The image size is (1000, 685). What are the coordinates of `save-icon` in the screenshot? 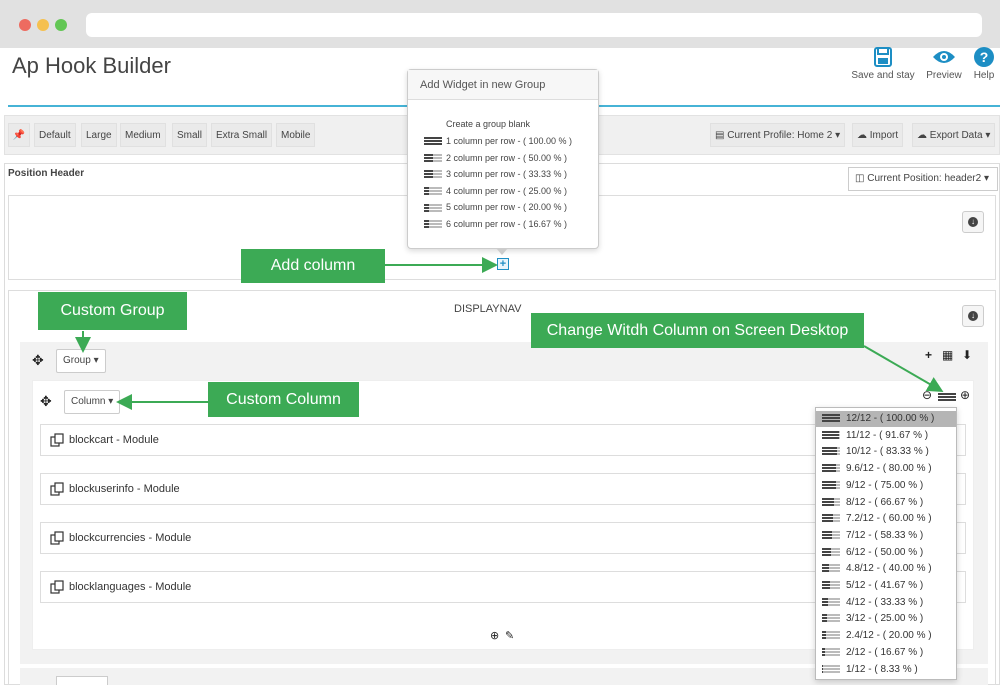 It's located at (883, 57).